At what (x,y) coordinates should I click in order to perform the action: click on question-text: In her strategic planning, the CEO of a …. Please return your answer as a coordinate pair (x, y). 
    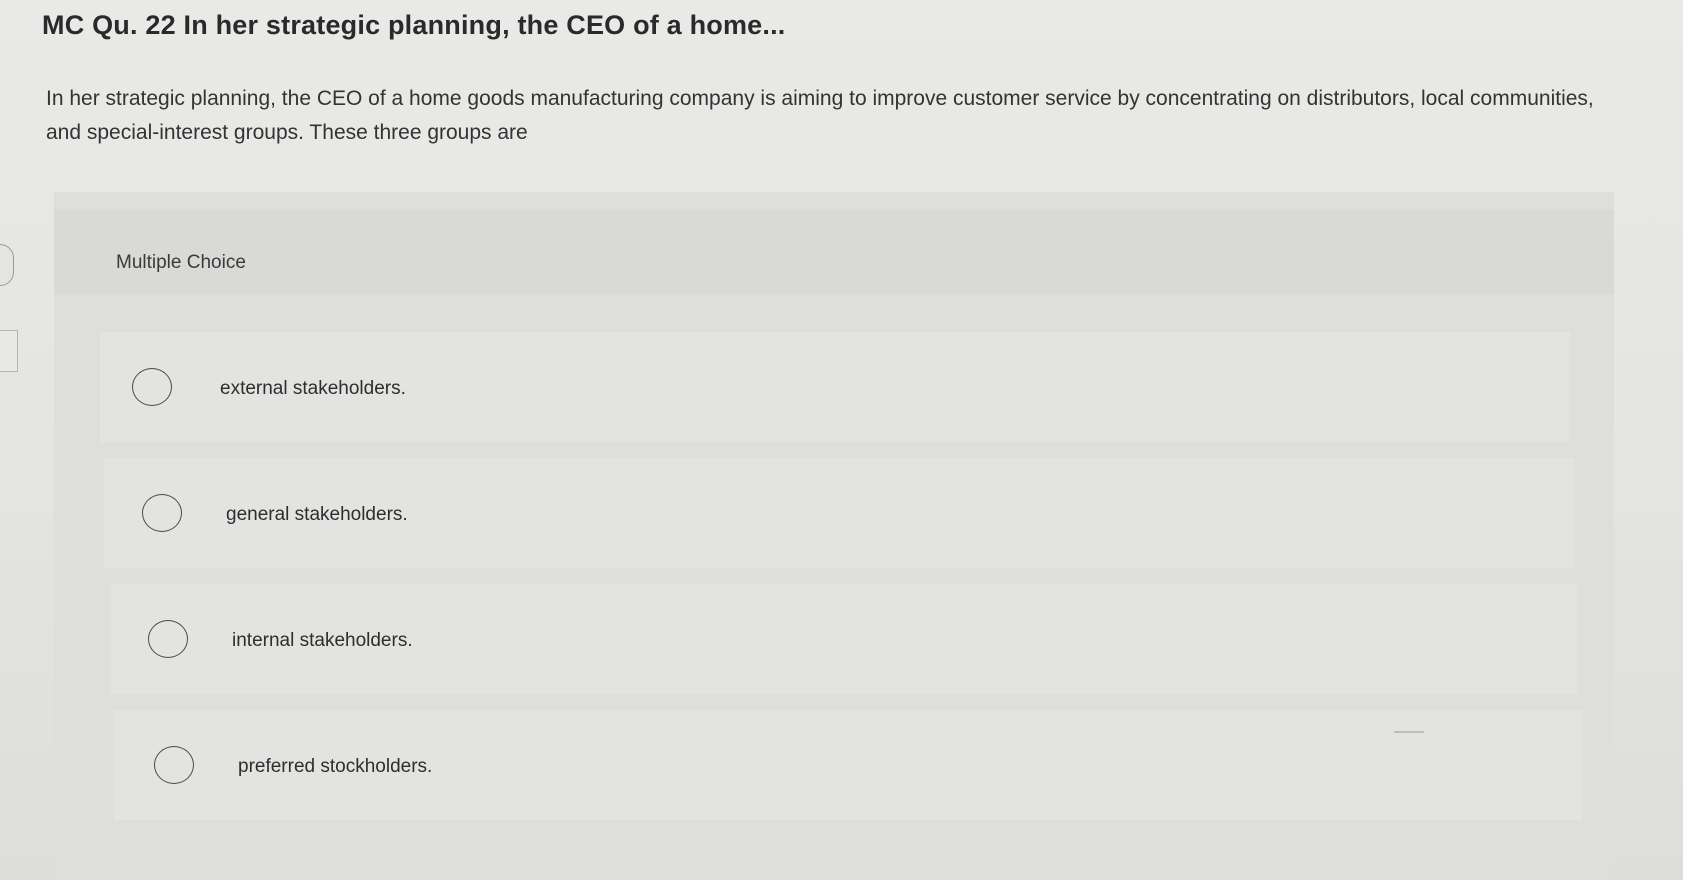
    Looking at the image, I should click on (820, 115).